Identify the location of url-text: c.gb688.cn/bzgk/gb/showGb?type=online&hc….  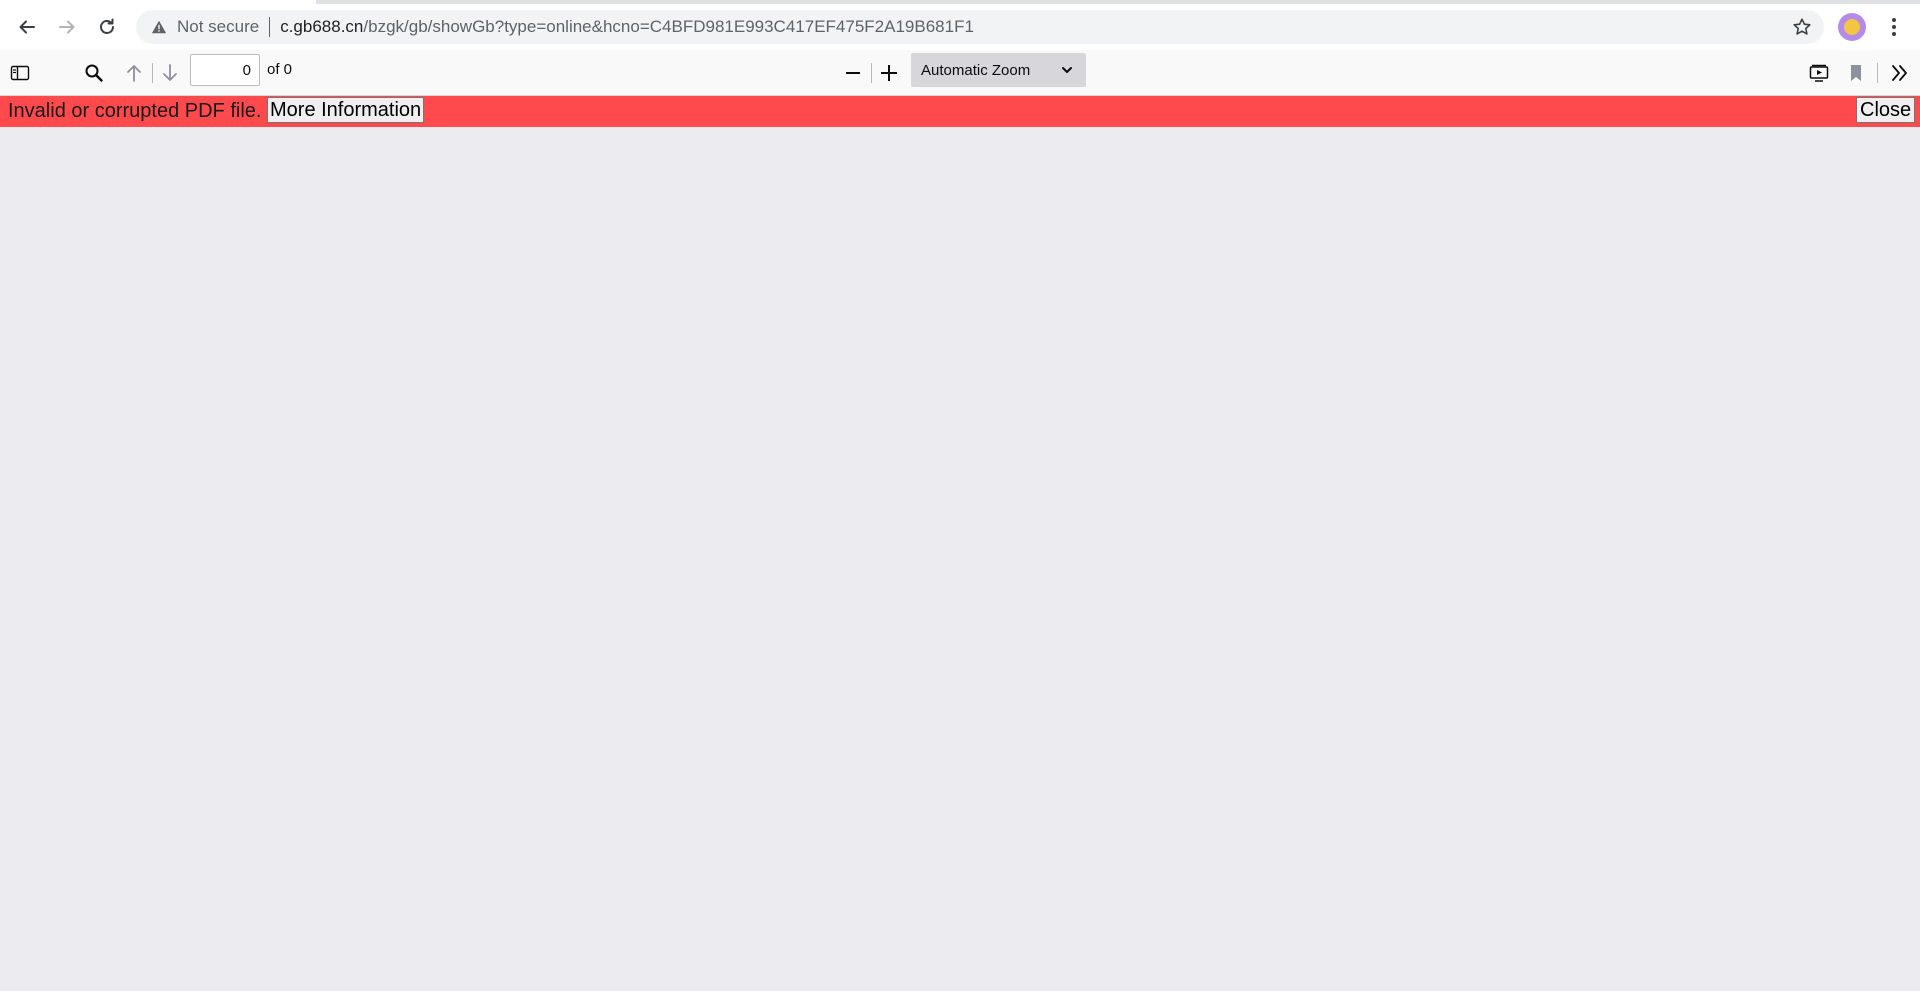
(627, 27).